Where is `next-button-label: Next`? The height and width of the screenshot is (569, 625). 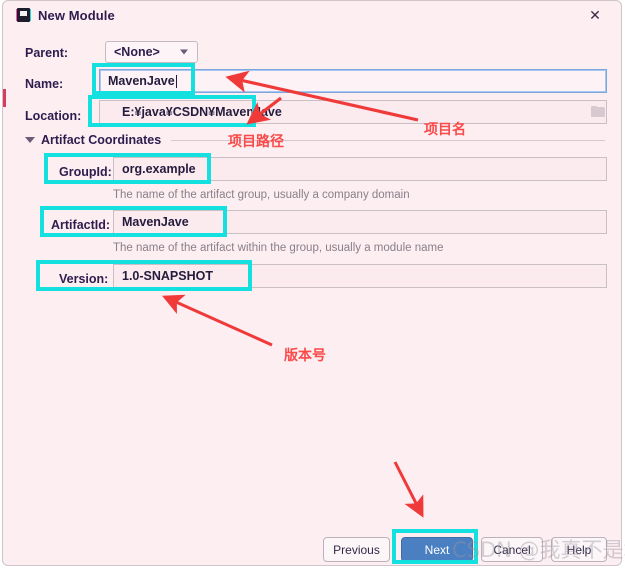 next-button-label: Next is located at coordinates (437, 549).